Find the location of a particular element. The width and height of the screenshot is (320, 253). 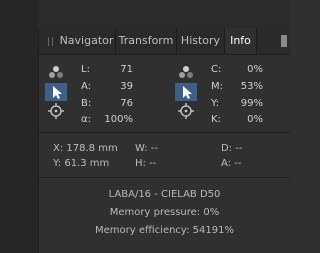

memory-pressure: Memory pressure: 0% is located at coordinates (164, 212).